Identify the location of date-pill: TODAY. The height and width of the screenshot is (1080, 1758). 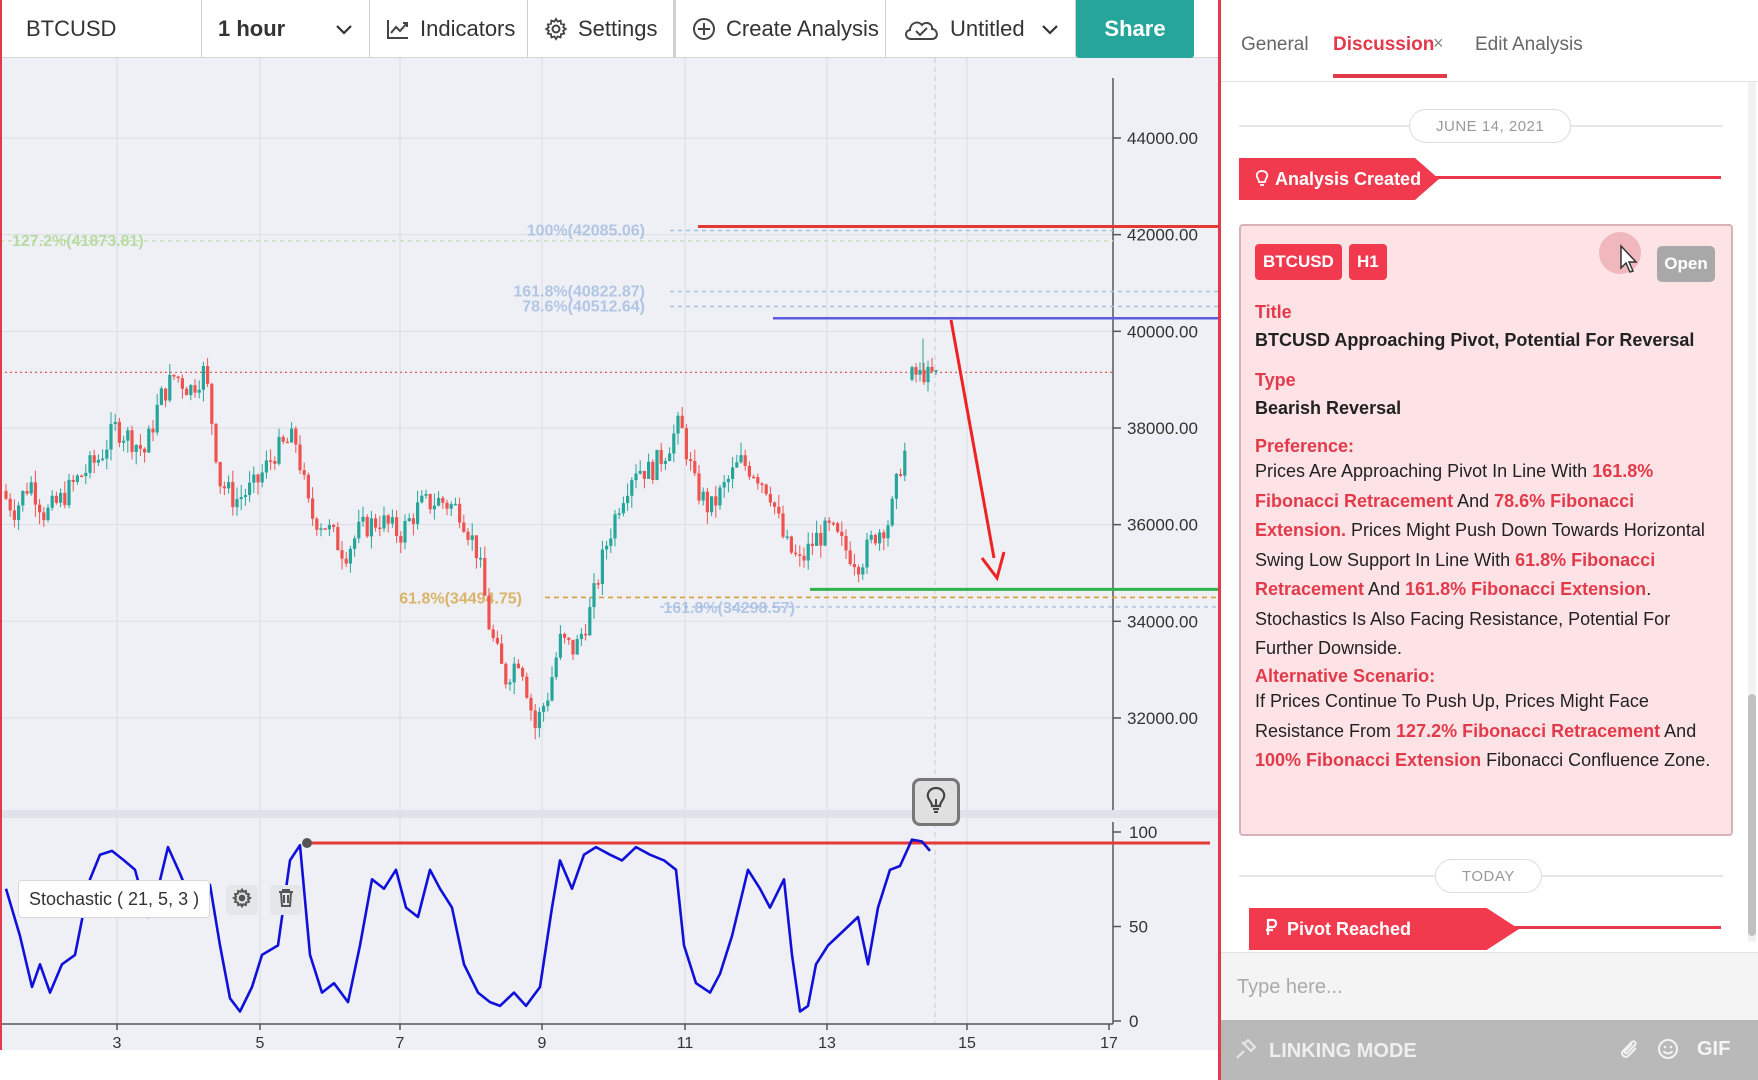
(1488, 876).